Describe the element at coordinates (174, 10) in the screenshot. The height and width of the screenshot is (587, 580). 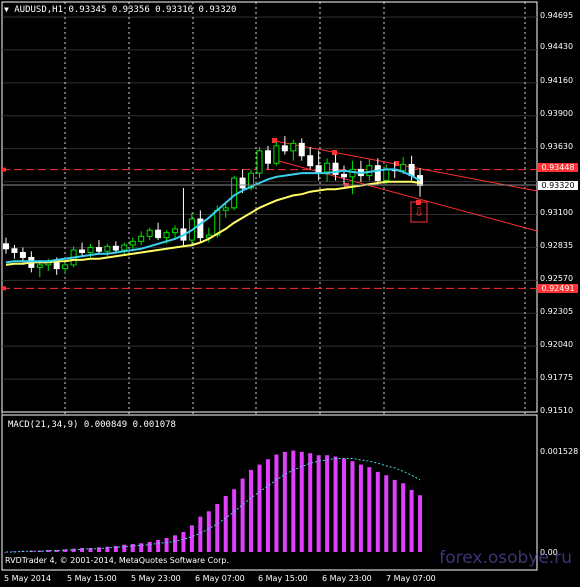
I see `low-value: 0.93316` at that location.